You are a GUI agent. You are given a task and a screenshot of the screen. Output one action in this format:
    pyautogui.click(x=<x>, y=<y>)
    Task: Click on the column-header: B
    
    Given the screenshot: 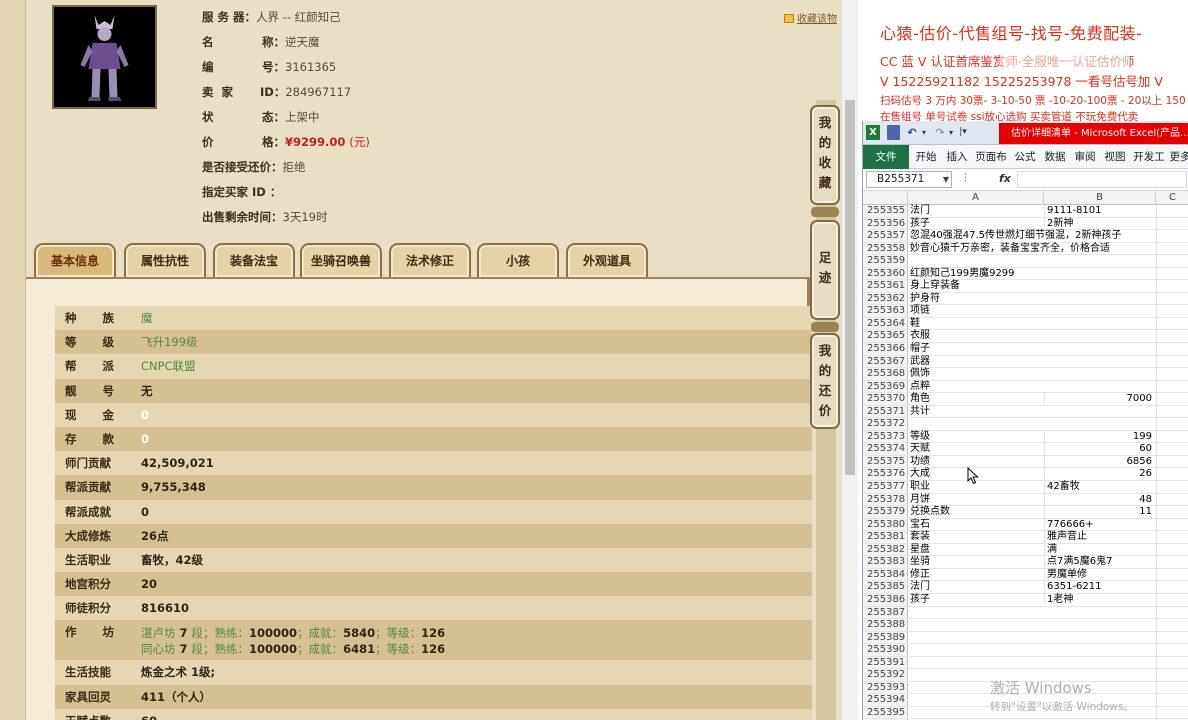 What is the action you would take?
    pyautogui.click(x=1100, y=198)
    